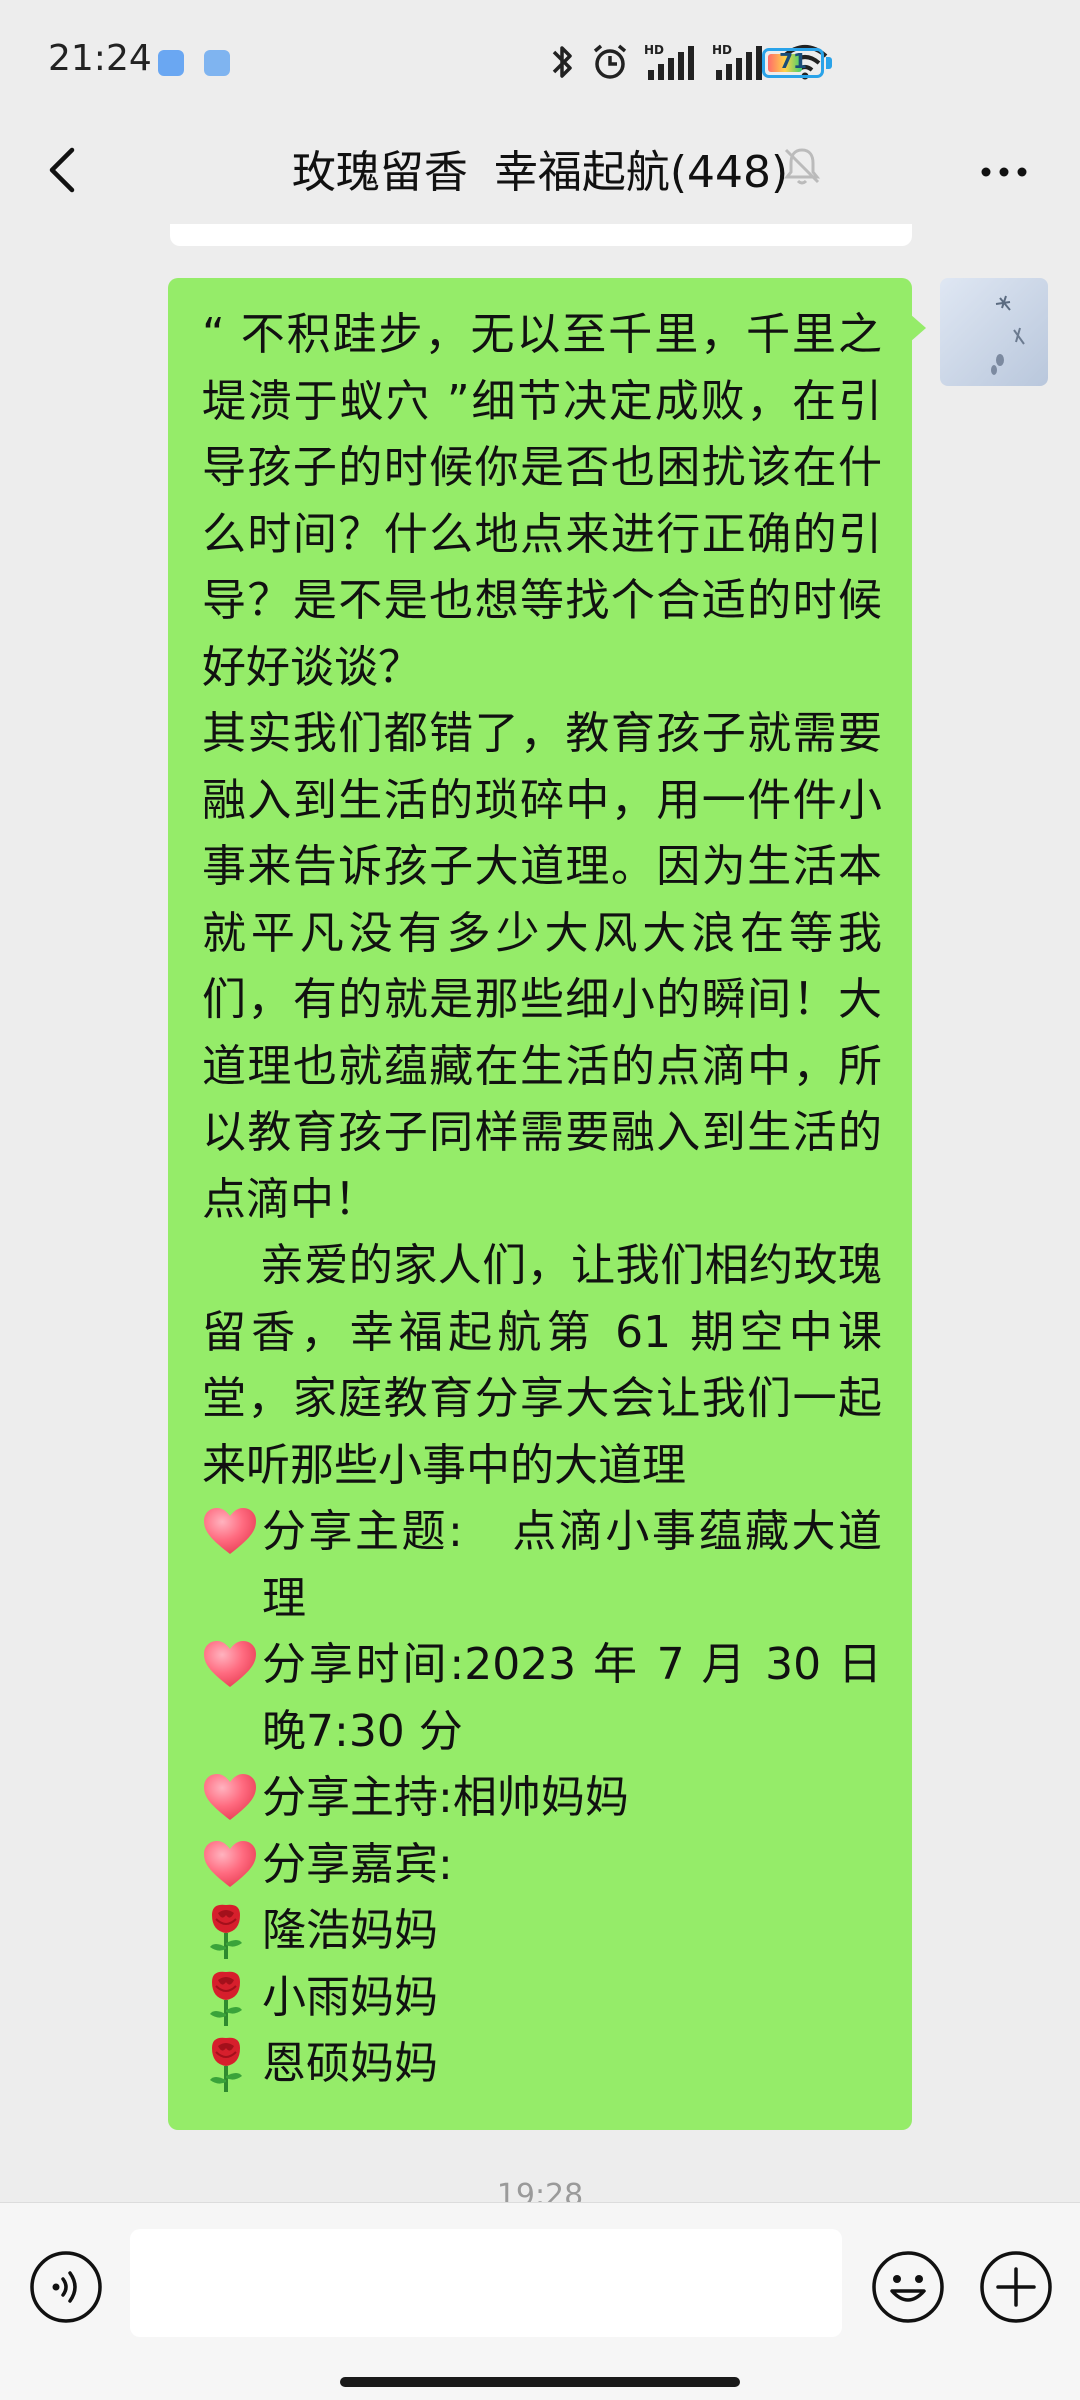 Image resolution: width=1080 pixels, height=2400 pixels. What do you see at coordinates (1016, 2287) in the screenshot?
I see `plus-icon` at bounding box center [1016, 2287].